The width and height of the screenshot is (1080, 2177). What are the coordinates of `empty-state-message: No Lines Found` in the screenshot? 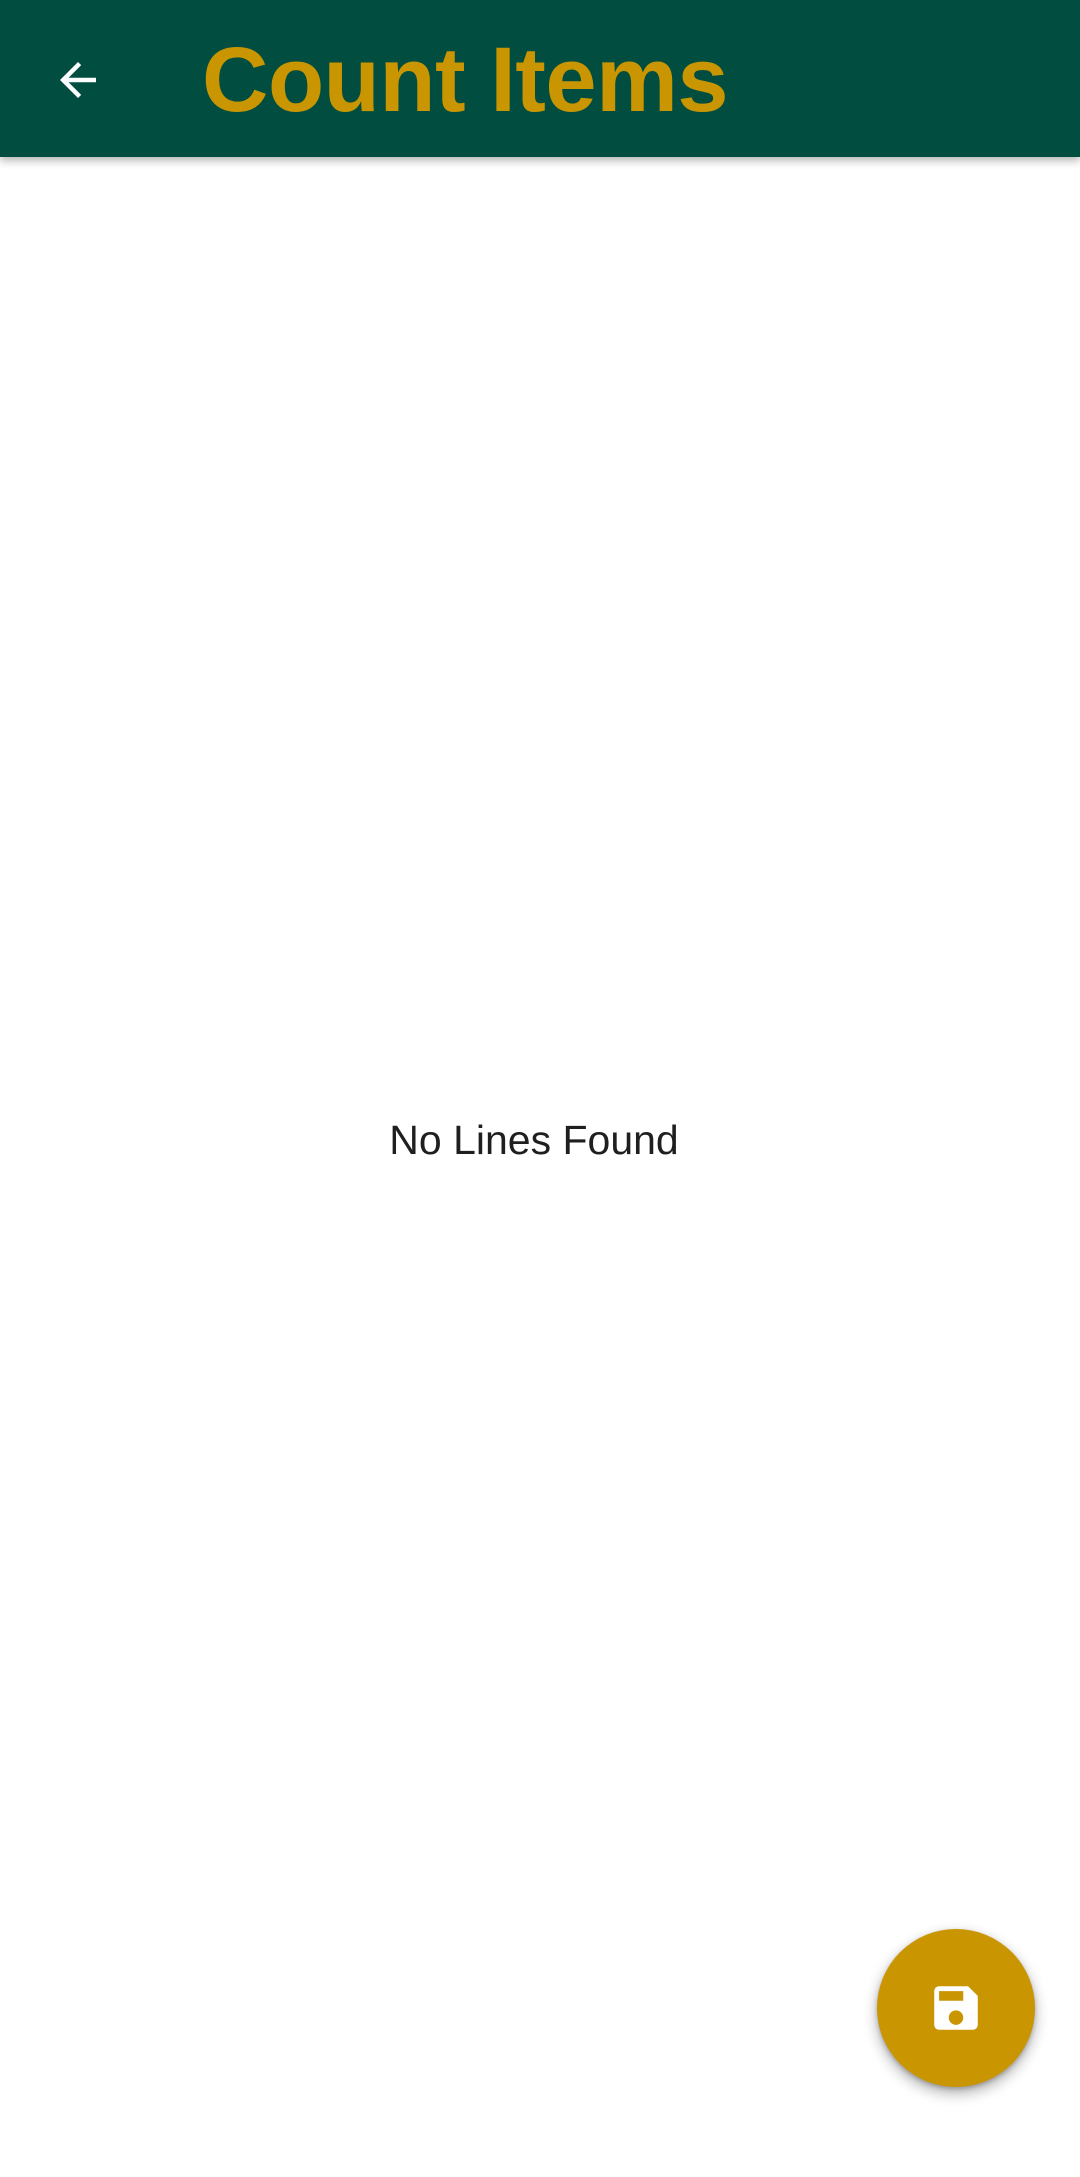 It's located at (534, 1140).